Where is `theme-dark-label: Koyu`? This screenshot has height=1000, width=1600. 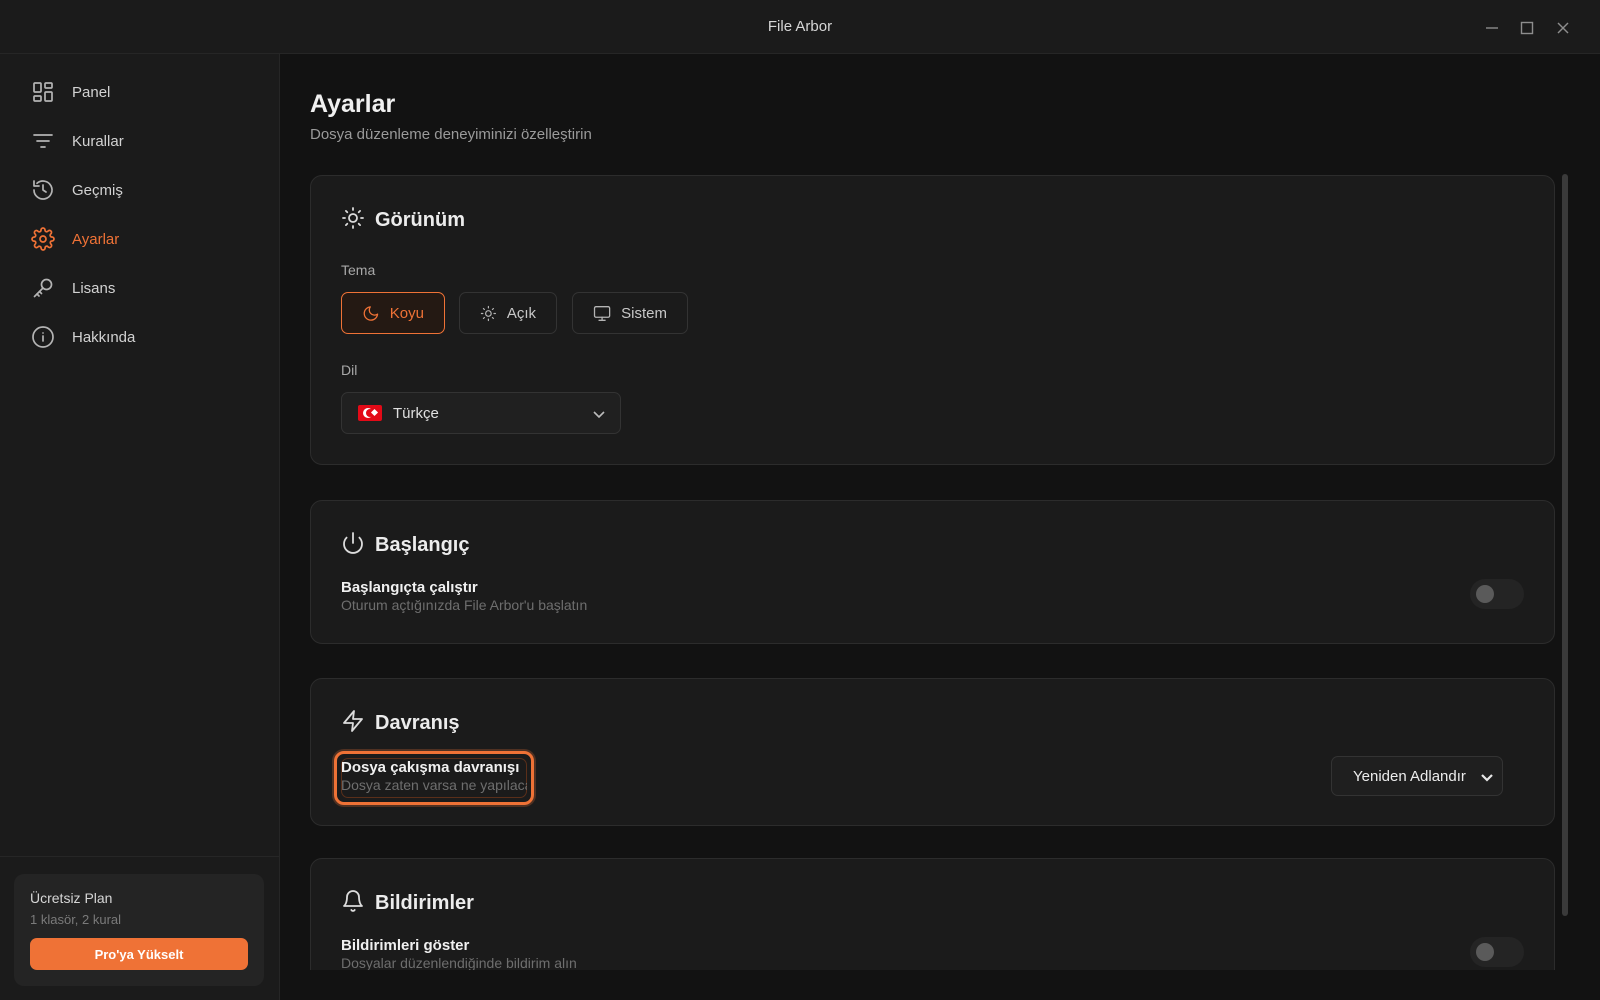 theme-dark-label: Koyu is located at coordinates (406, 313).